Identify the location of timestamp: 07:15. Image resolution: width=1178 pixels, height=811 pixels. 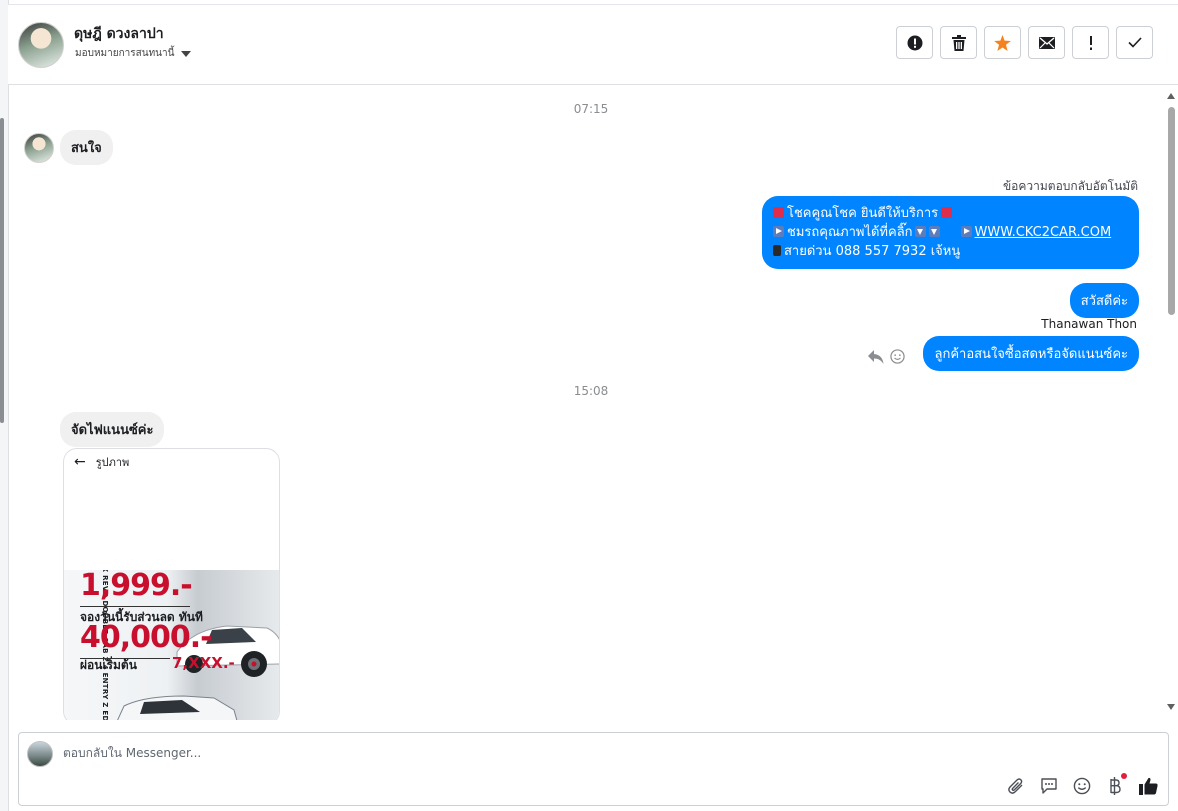
(591, 109).